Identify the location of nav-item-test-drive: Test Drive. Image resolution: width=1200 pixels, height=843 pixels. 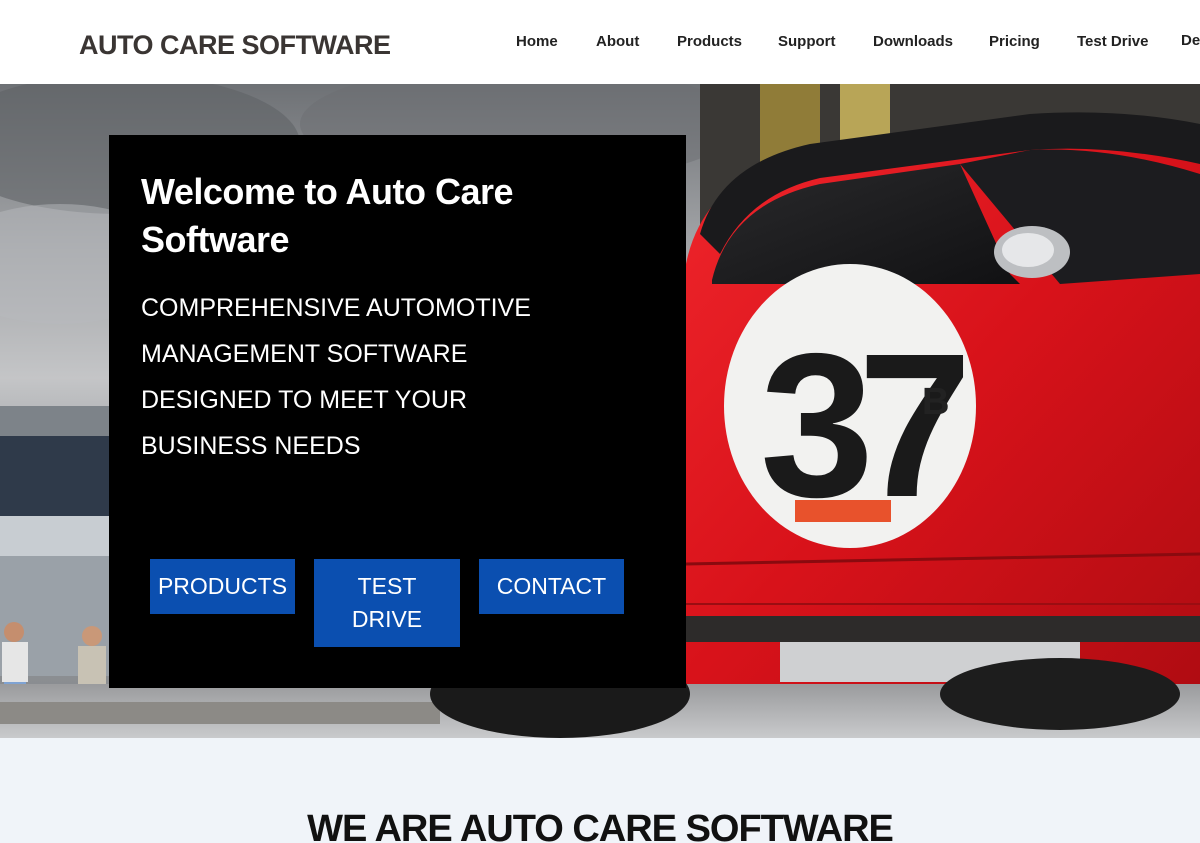
(1112, 41).